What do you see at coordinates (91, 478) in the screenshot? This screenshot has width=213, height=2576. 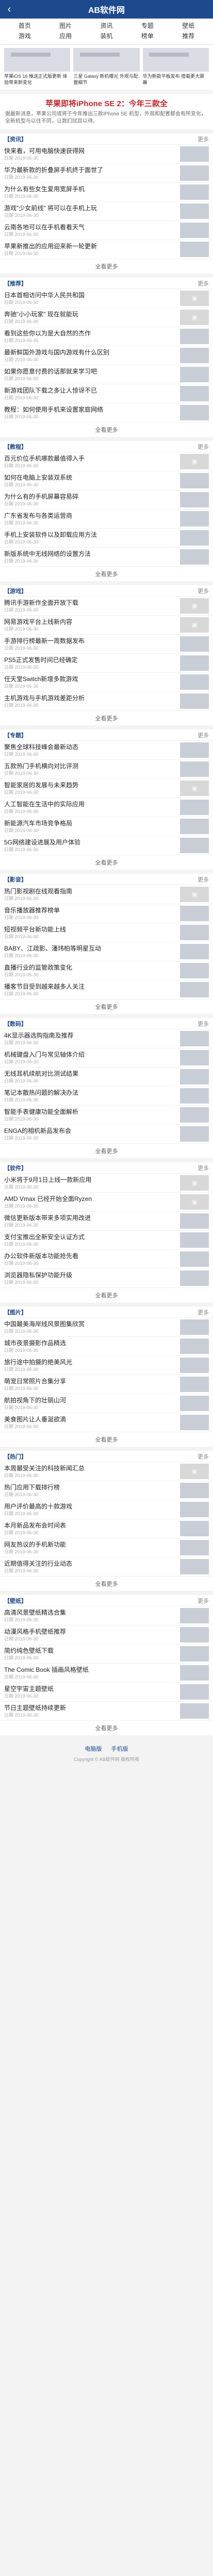 I see `item-title: 如何在电脑上安装双系统` at bounding box center [91, 478].